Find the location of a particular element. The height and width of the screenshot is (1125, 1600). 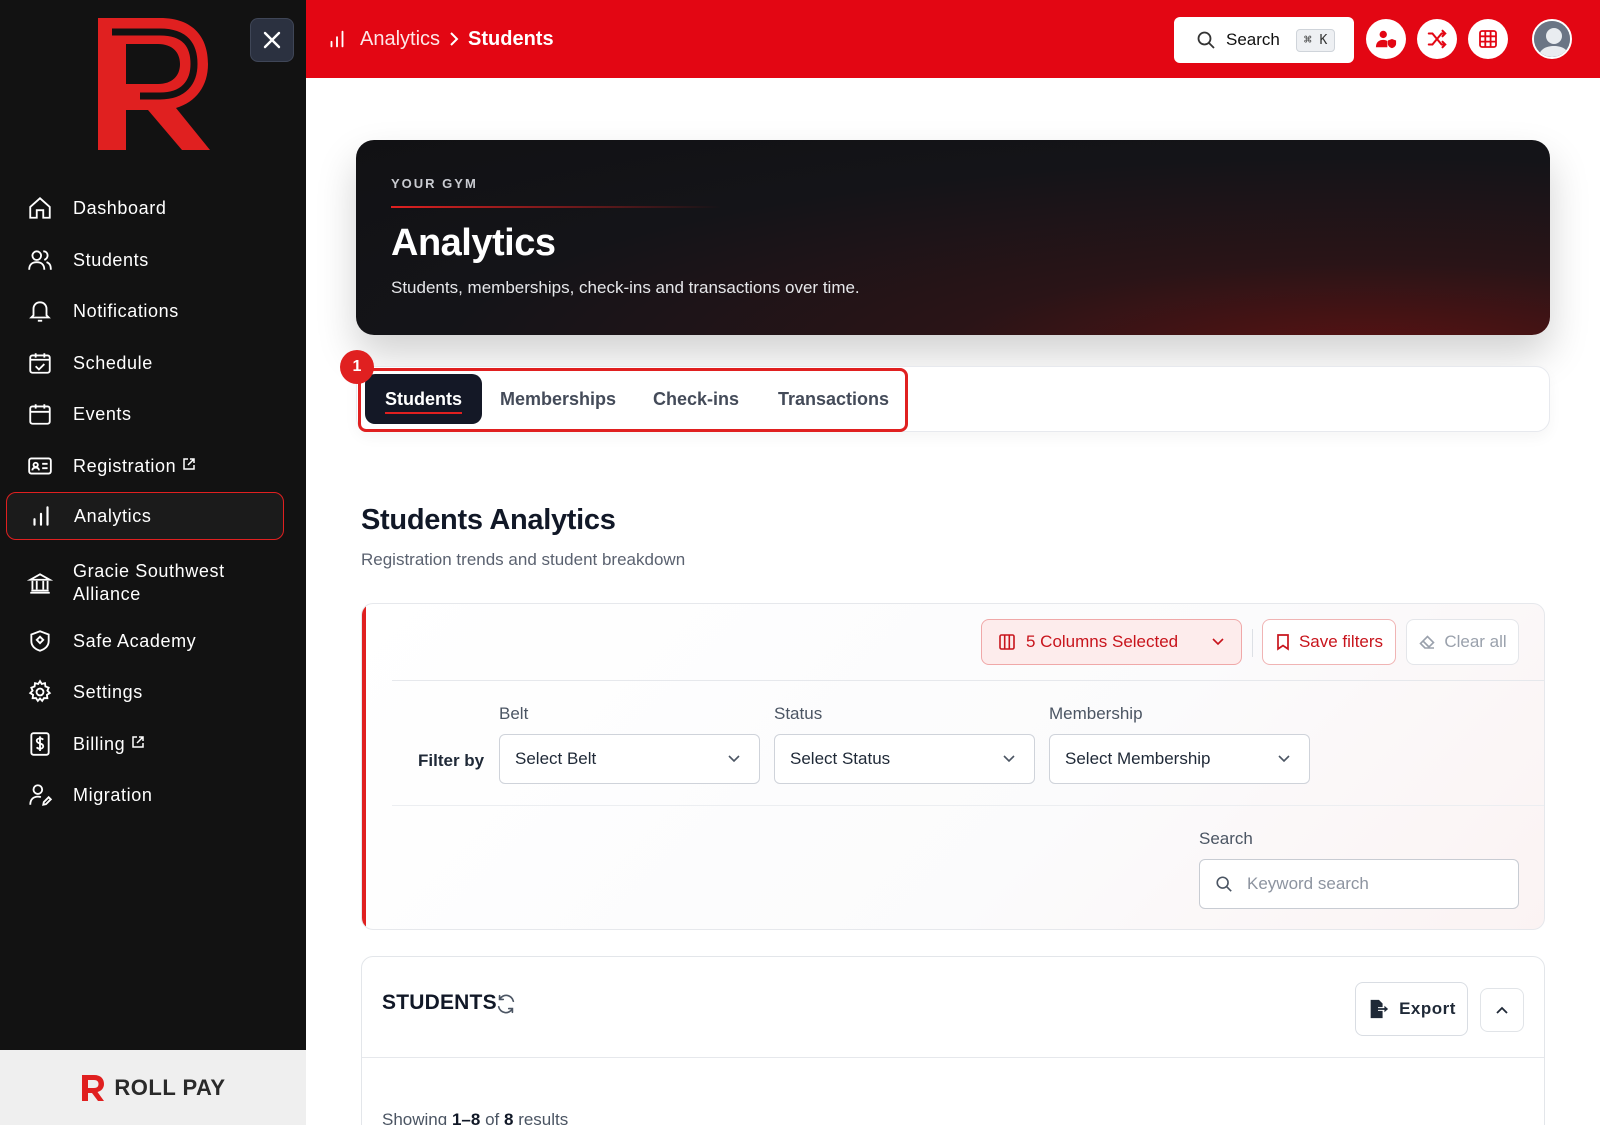

roll-pay-brand: ROLL PAY is located at coordinates (170, 1087).